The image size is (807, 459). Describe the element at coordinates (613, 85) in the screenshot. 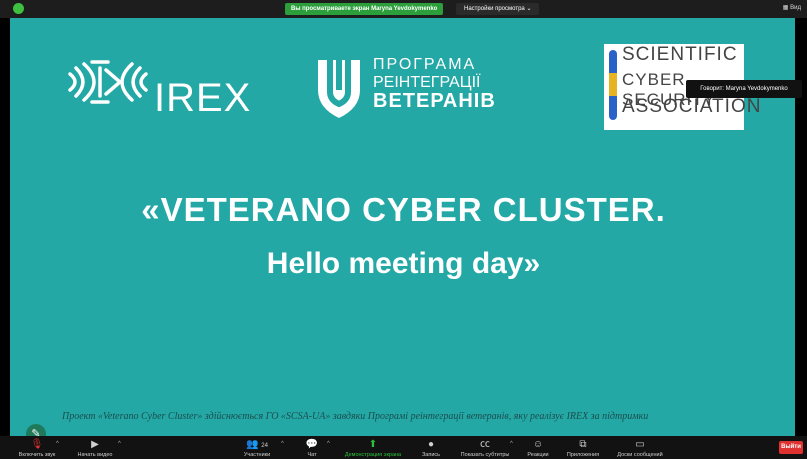

I see `scsa-color-bar-icon` at that location.